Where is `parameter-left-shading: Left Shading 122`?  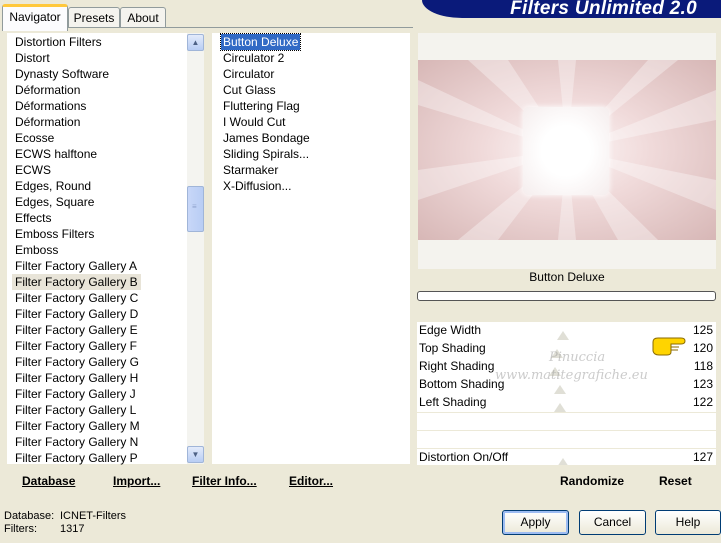
parameter-left-shading: Left Shading 122 is located at coordinates (566, 403).